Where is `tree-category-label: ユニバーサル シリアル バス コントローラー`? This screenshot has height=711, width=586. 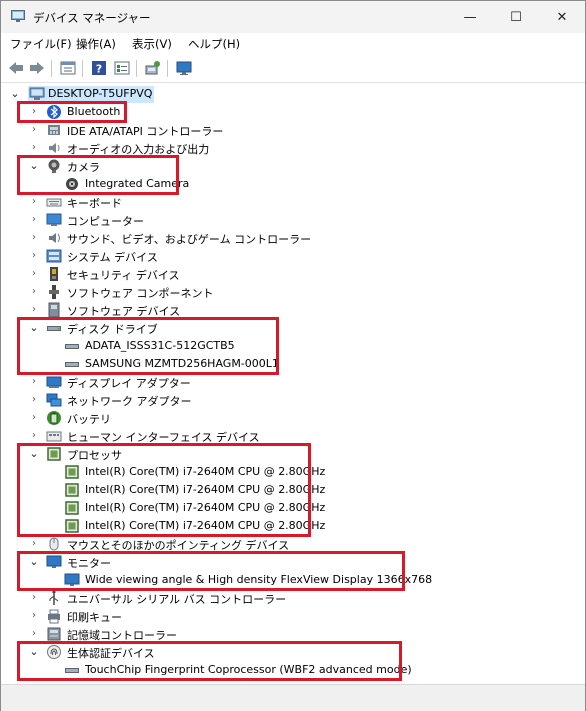 tree-category-label: ユニバーサル シリアル バス コントローラー is located at coordinates (177, 599).